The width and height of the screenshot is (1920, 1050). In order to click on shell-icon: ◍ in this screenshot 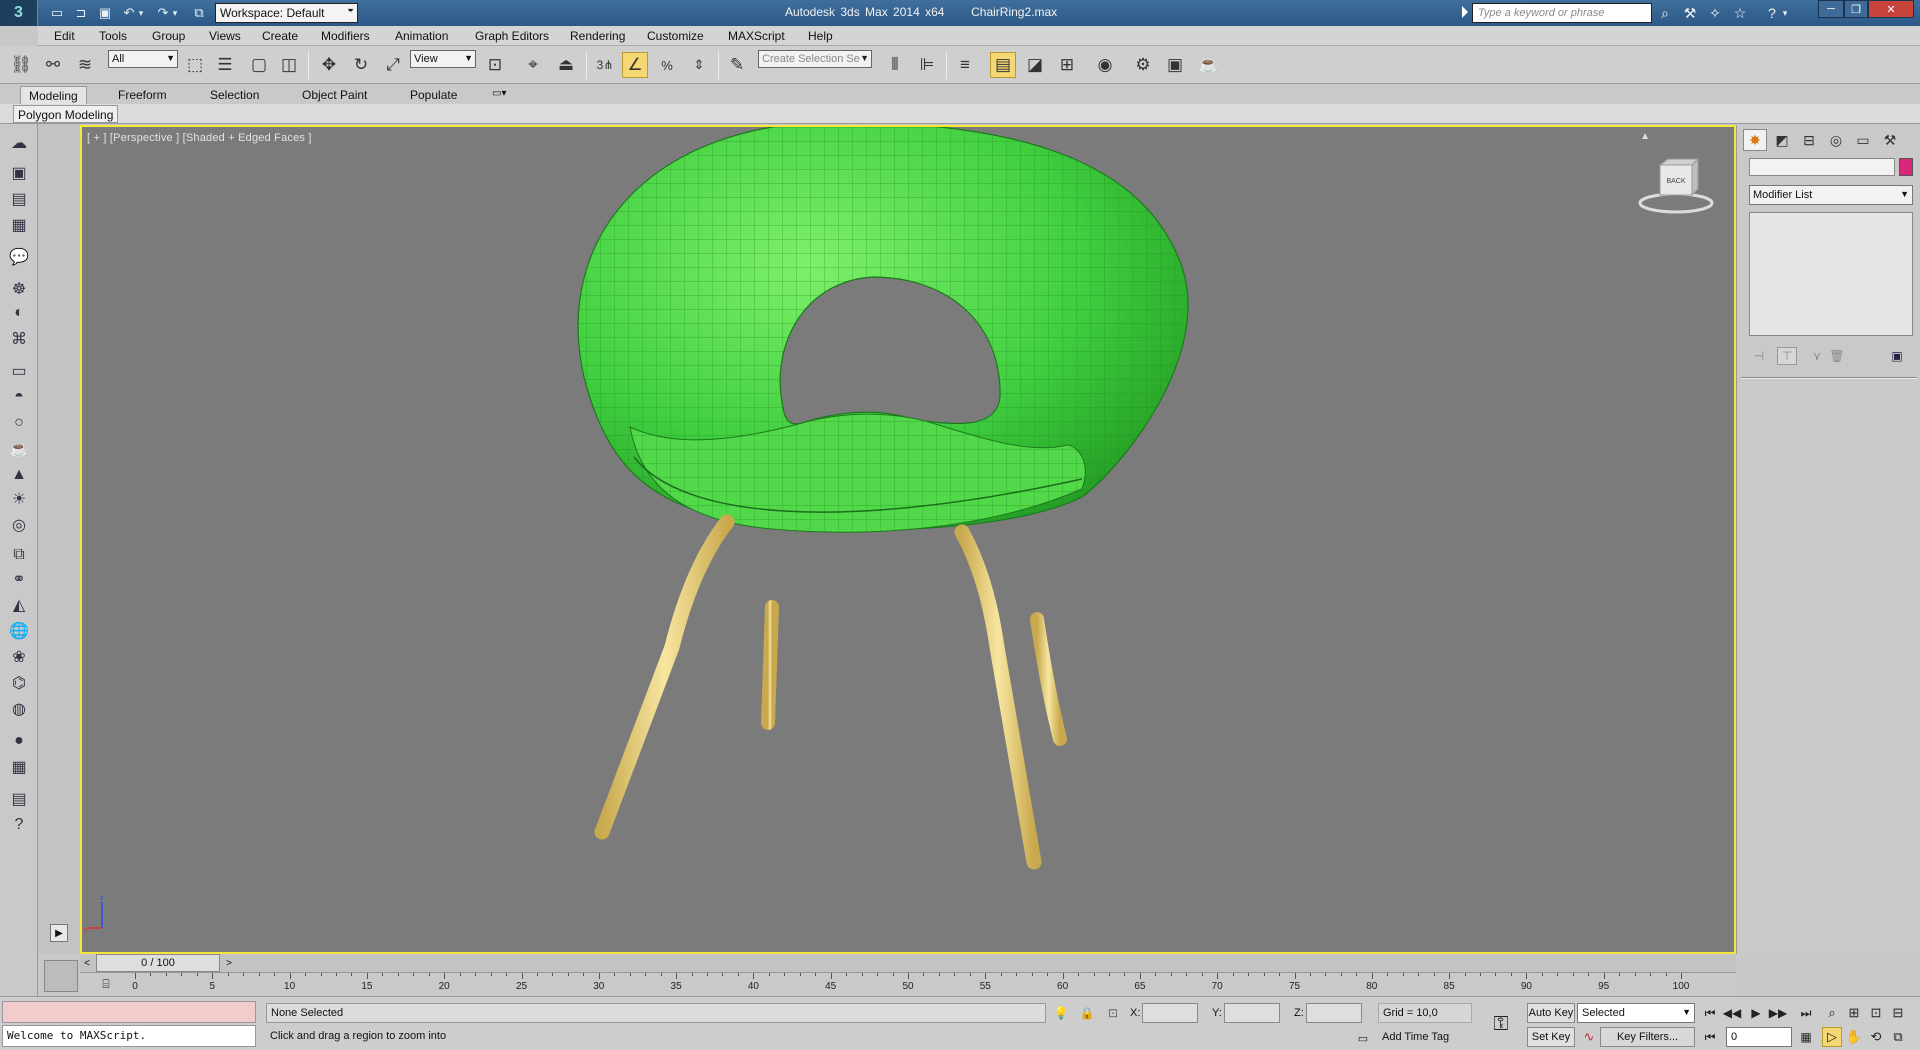, I will do `click(19, 709)`.